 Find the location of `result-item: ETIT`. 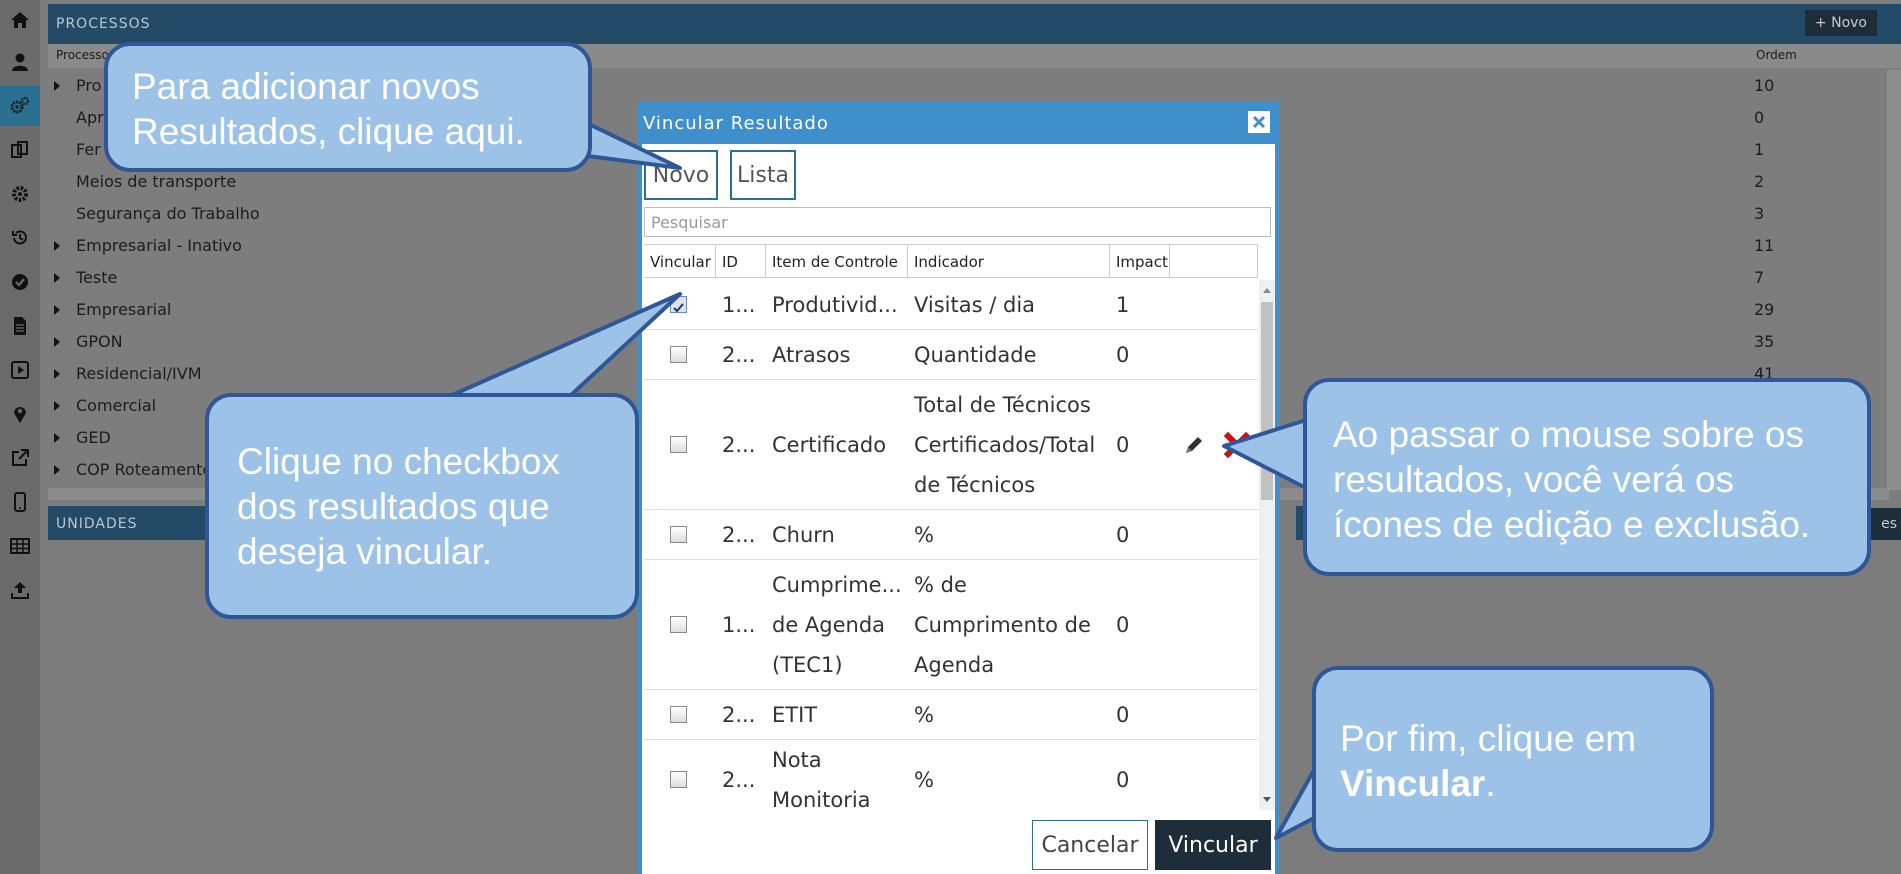

result-item: ETIT is located at coordinates (795, 714).